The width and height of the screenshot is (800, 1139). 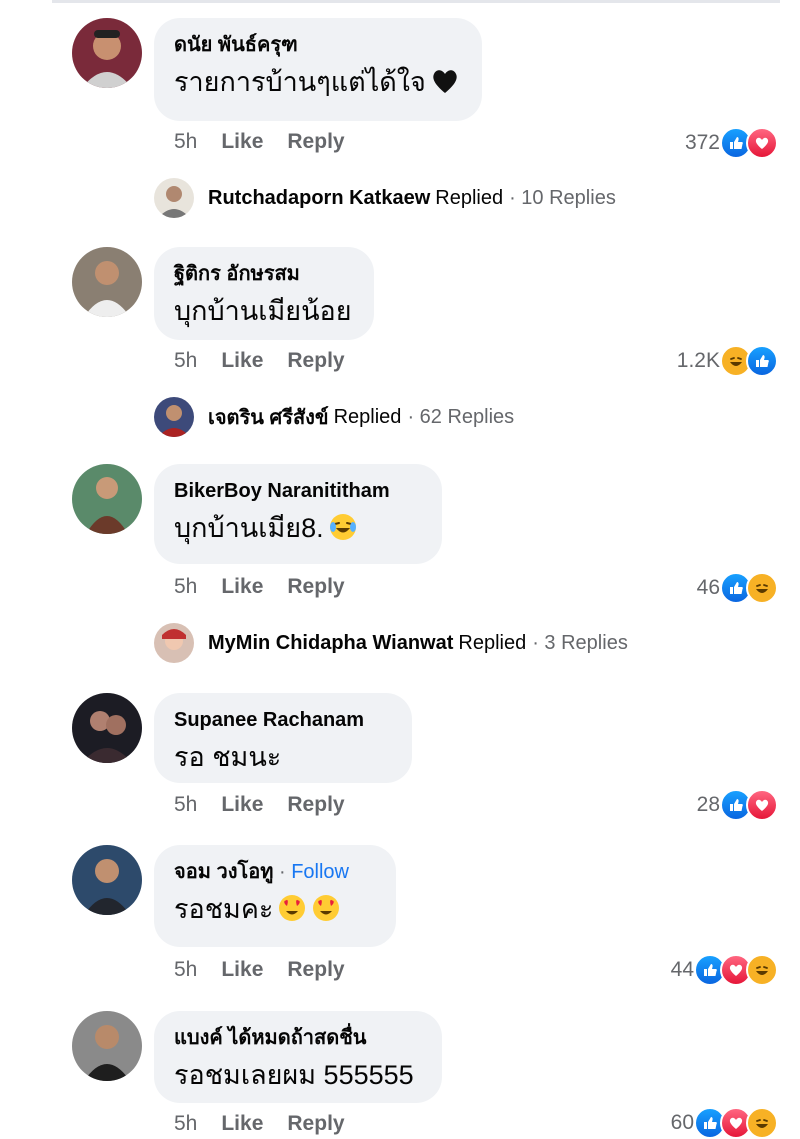 What do you see at coordinates (762, 361) in the screenshot?
I see `like-reaction-icon` at bounding box center [762, 361].